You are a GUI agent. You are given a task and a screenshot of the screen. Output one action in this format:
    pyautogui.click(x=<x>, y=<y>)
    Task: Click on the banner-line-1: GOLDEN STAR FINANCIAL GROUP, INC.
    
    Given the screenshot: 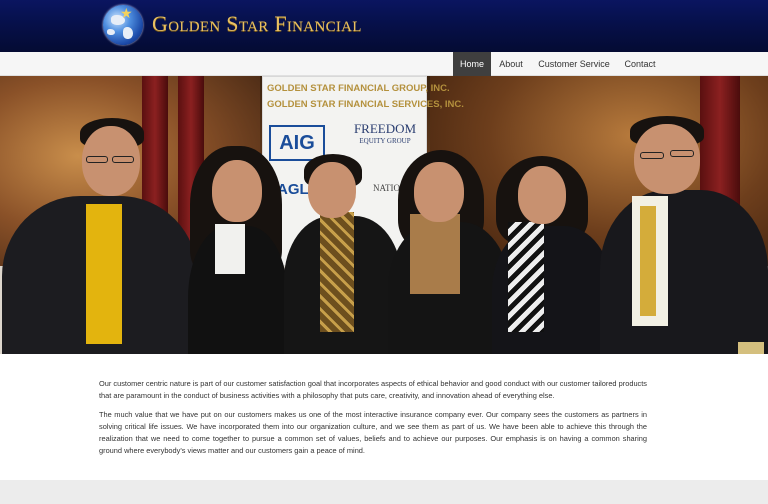 What is the action you would take?
    pyautogui.click(x=358, y=88)
    